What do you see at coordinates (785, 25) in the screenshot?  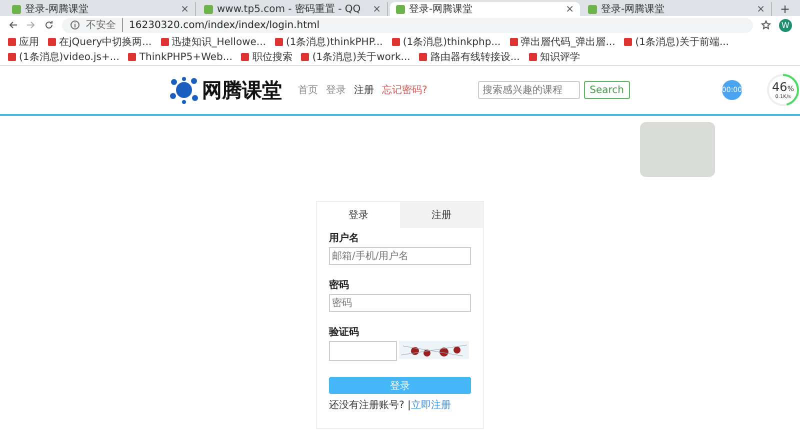 I see `profile-avatar: W` at bounding box center [785, 25].